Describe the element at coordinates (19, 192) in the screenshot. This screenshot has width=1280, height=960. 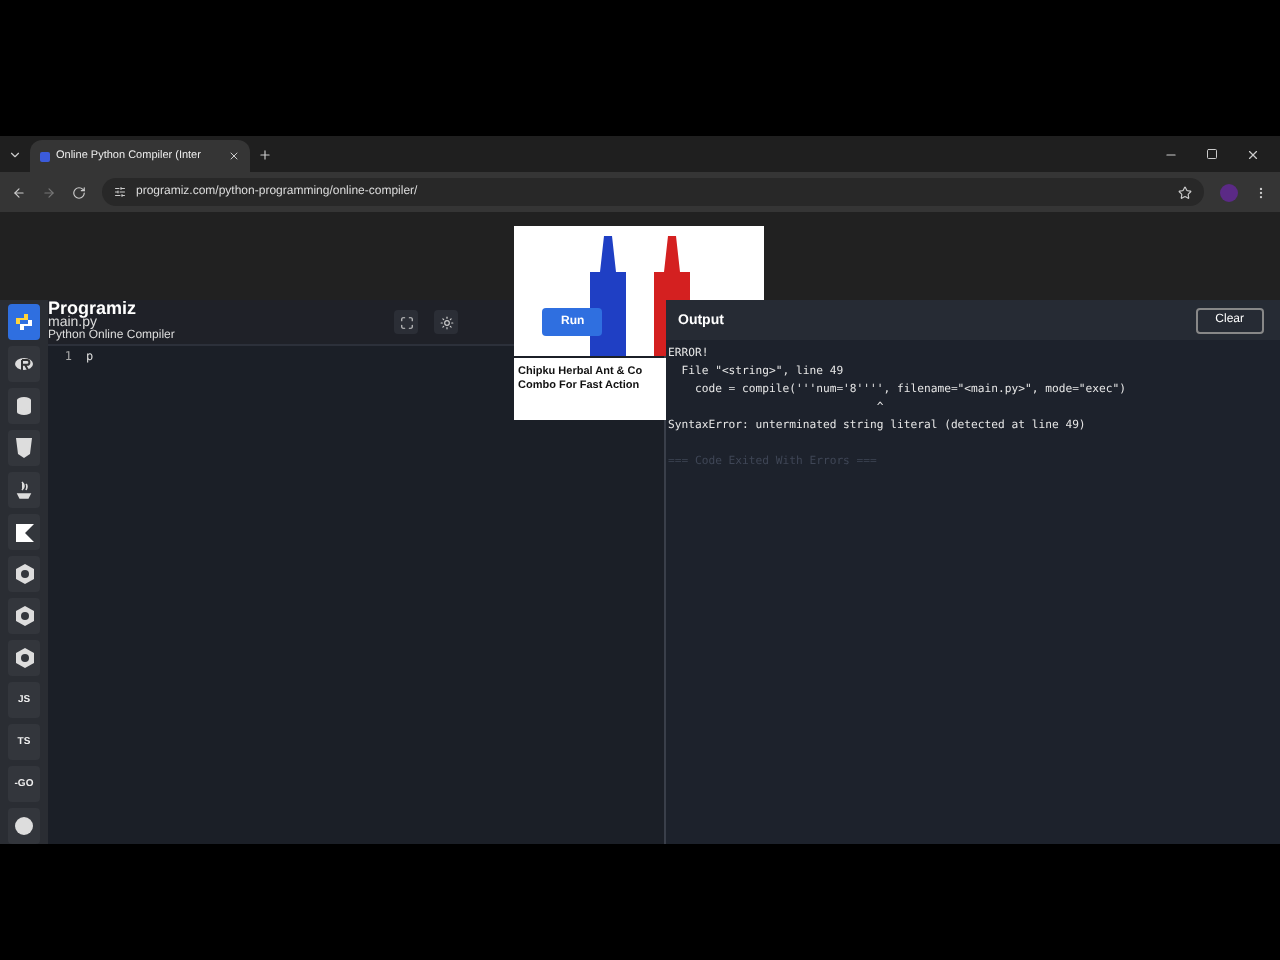
I see `back-icon` at that location.